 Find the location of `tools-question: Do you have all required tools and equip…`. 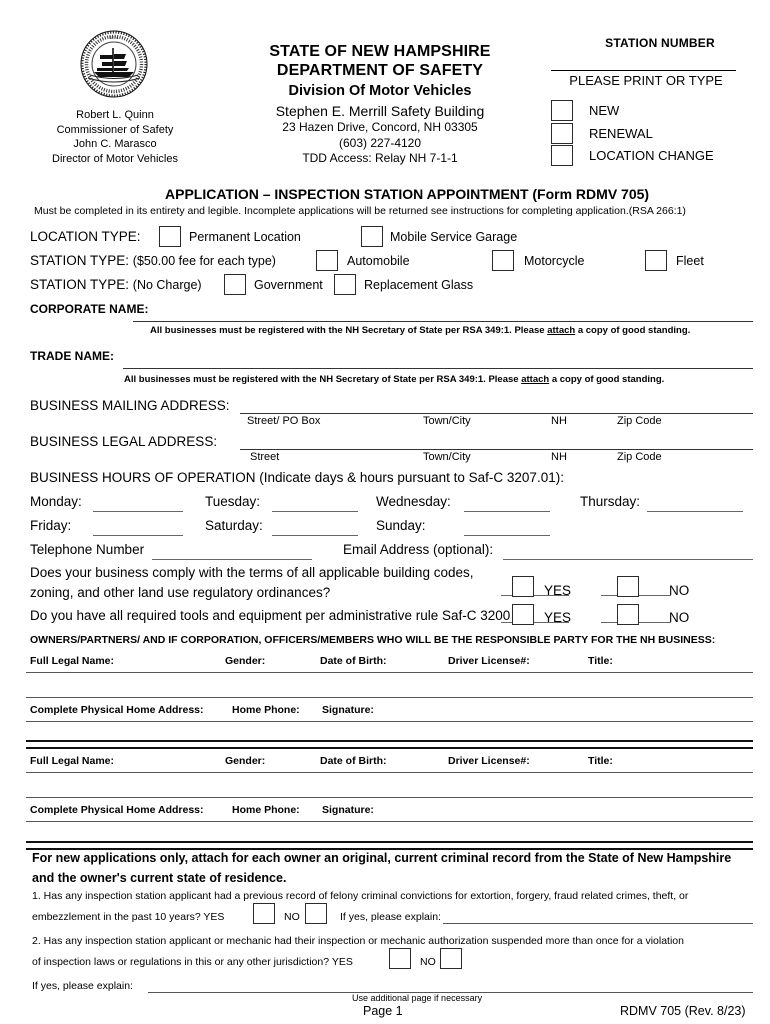

tools-question: Do you have all required tools and equip… is located at coordinates (270, 615).